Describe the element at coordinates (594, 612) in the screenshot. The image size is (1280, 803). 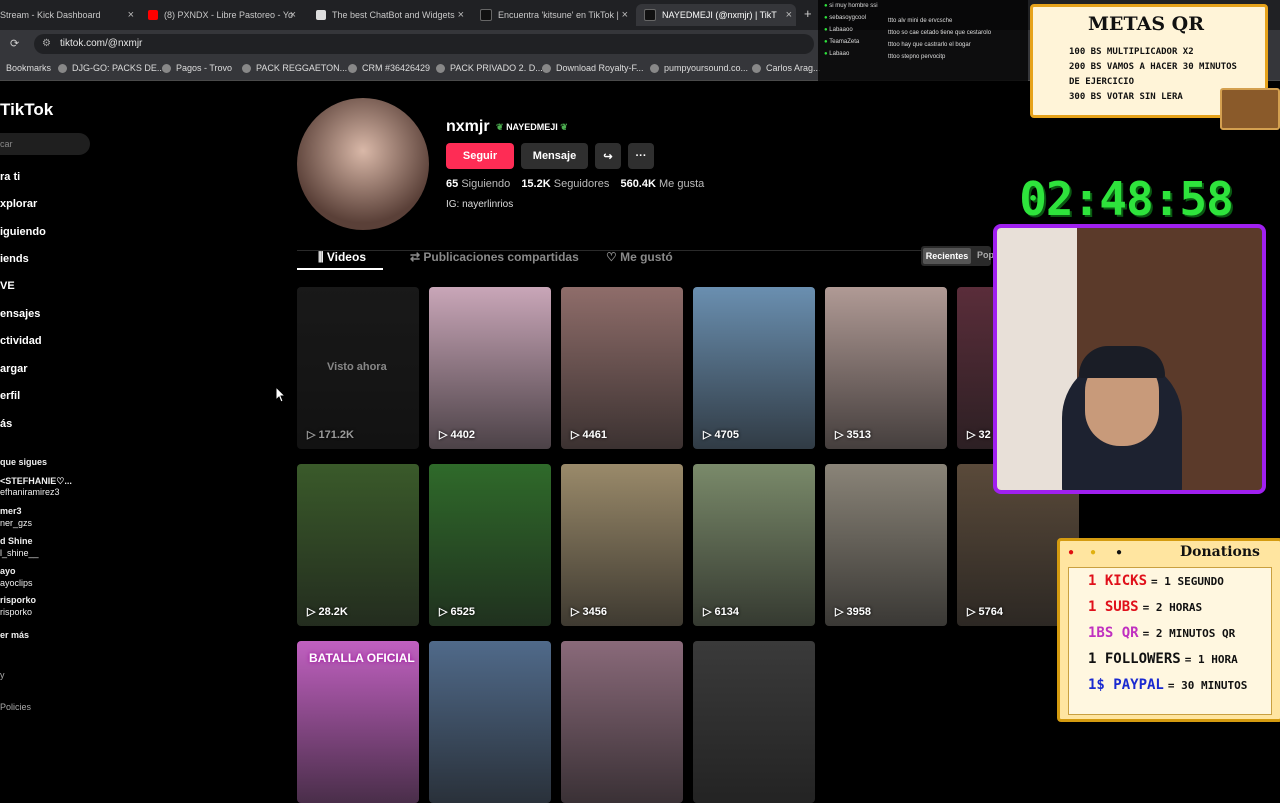
I see `view-count-text: 3456` at that location.